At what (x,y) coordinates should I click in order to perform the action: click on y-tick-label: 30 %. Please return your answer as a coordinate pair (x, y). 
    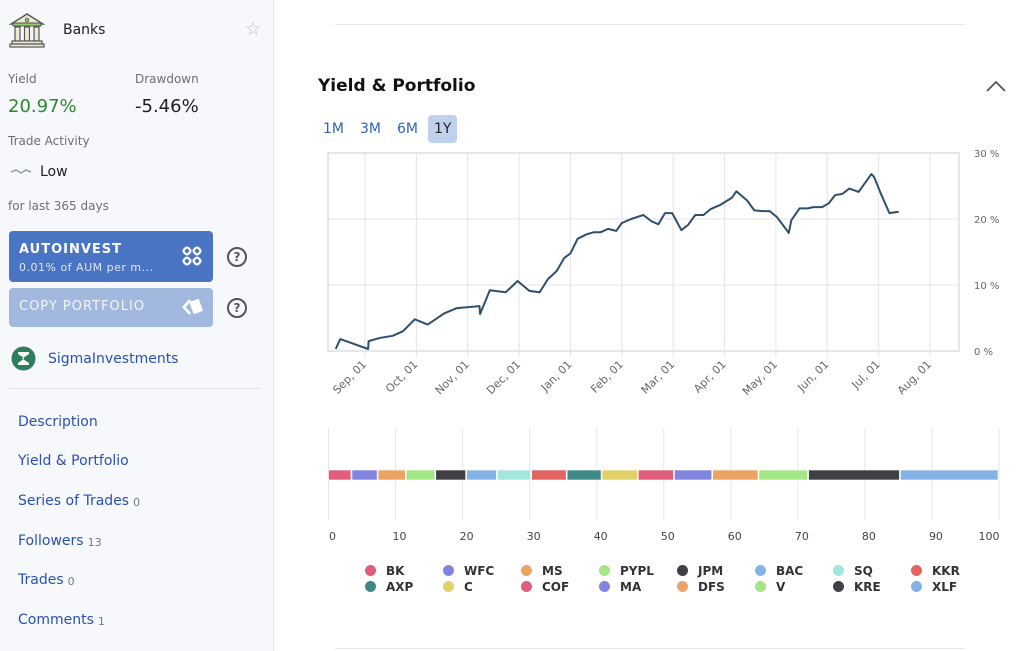
    Looking at the image, I should click on (986, 154).